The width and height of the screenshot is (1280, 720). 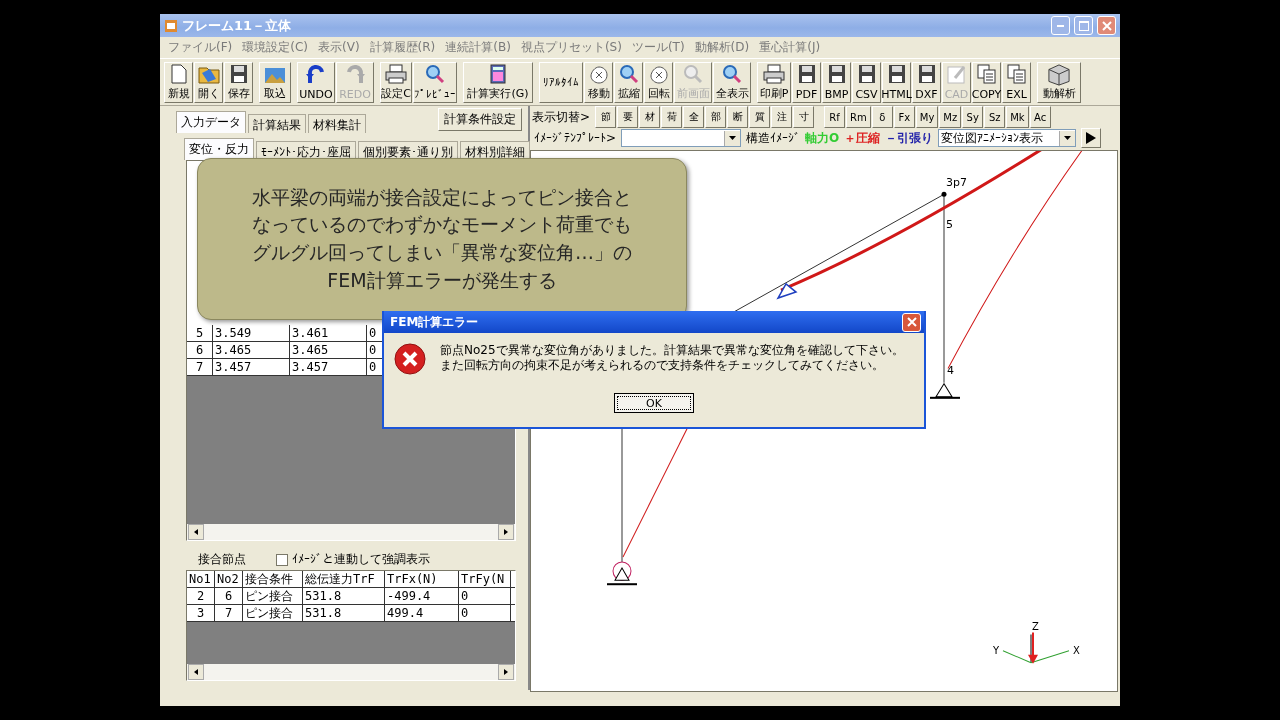 I want to click on toolbar-button: 回転, so click(x=658, y=82).